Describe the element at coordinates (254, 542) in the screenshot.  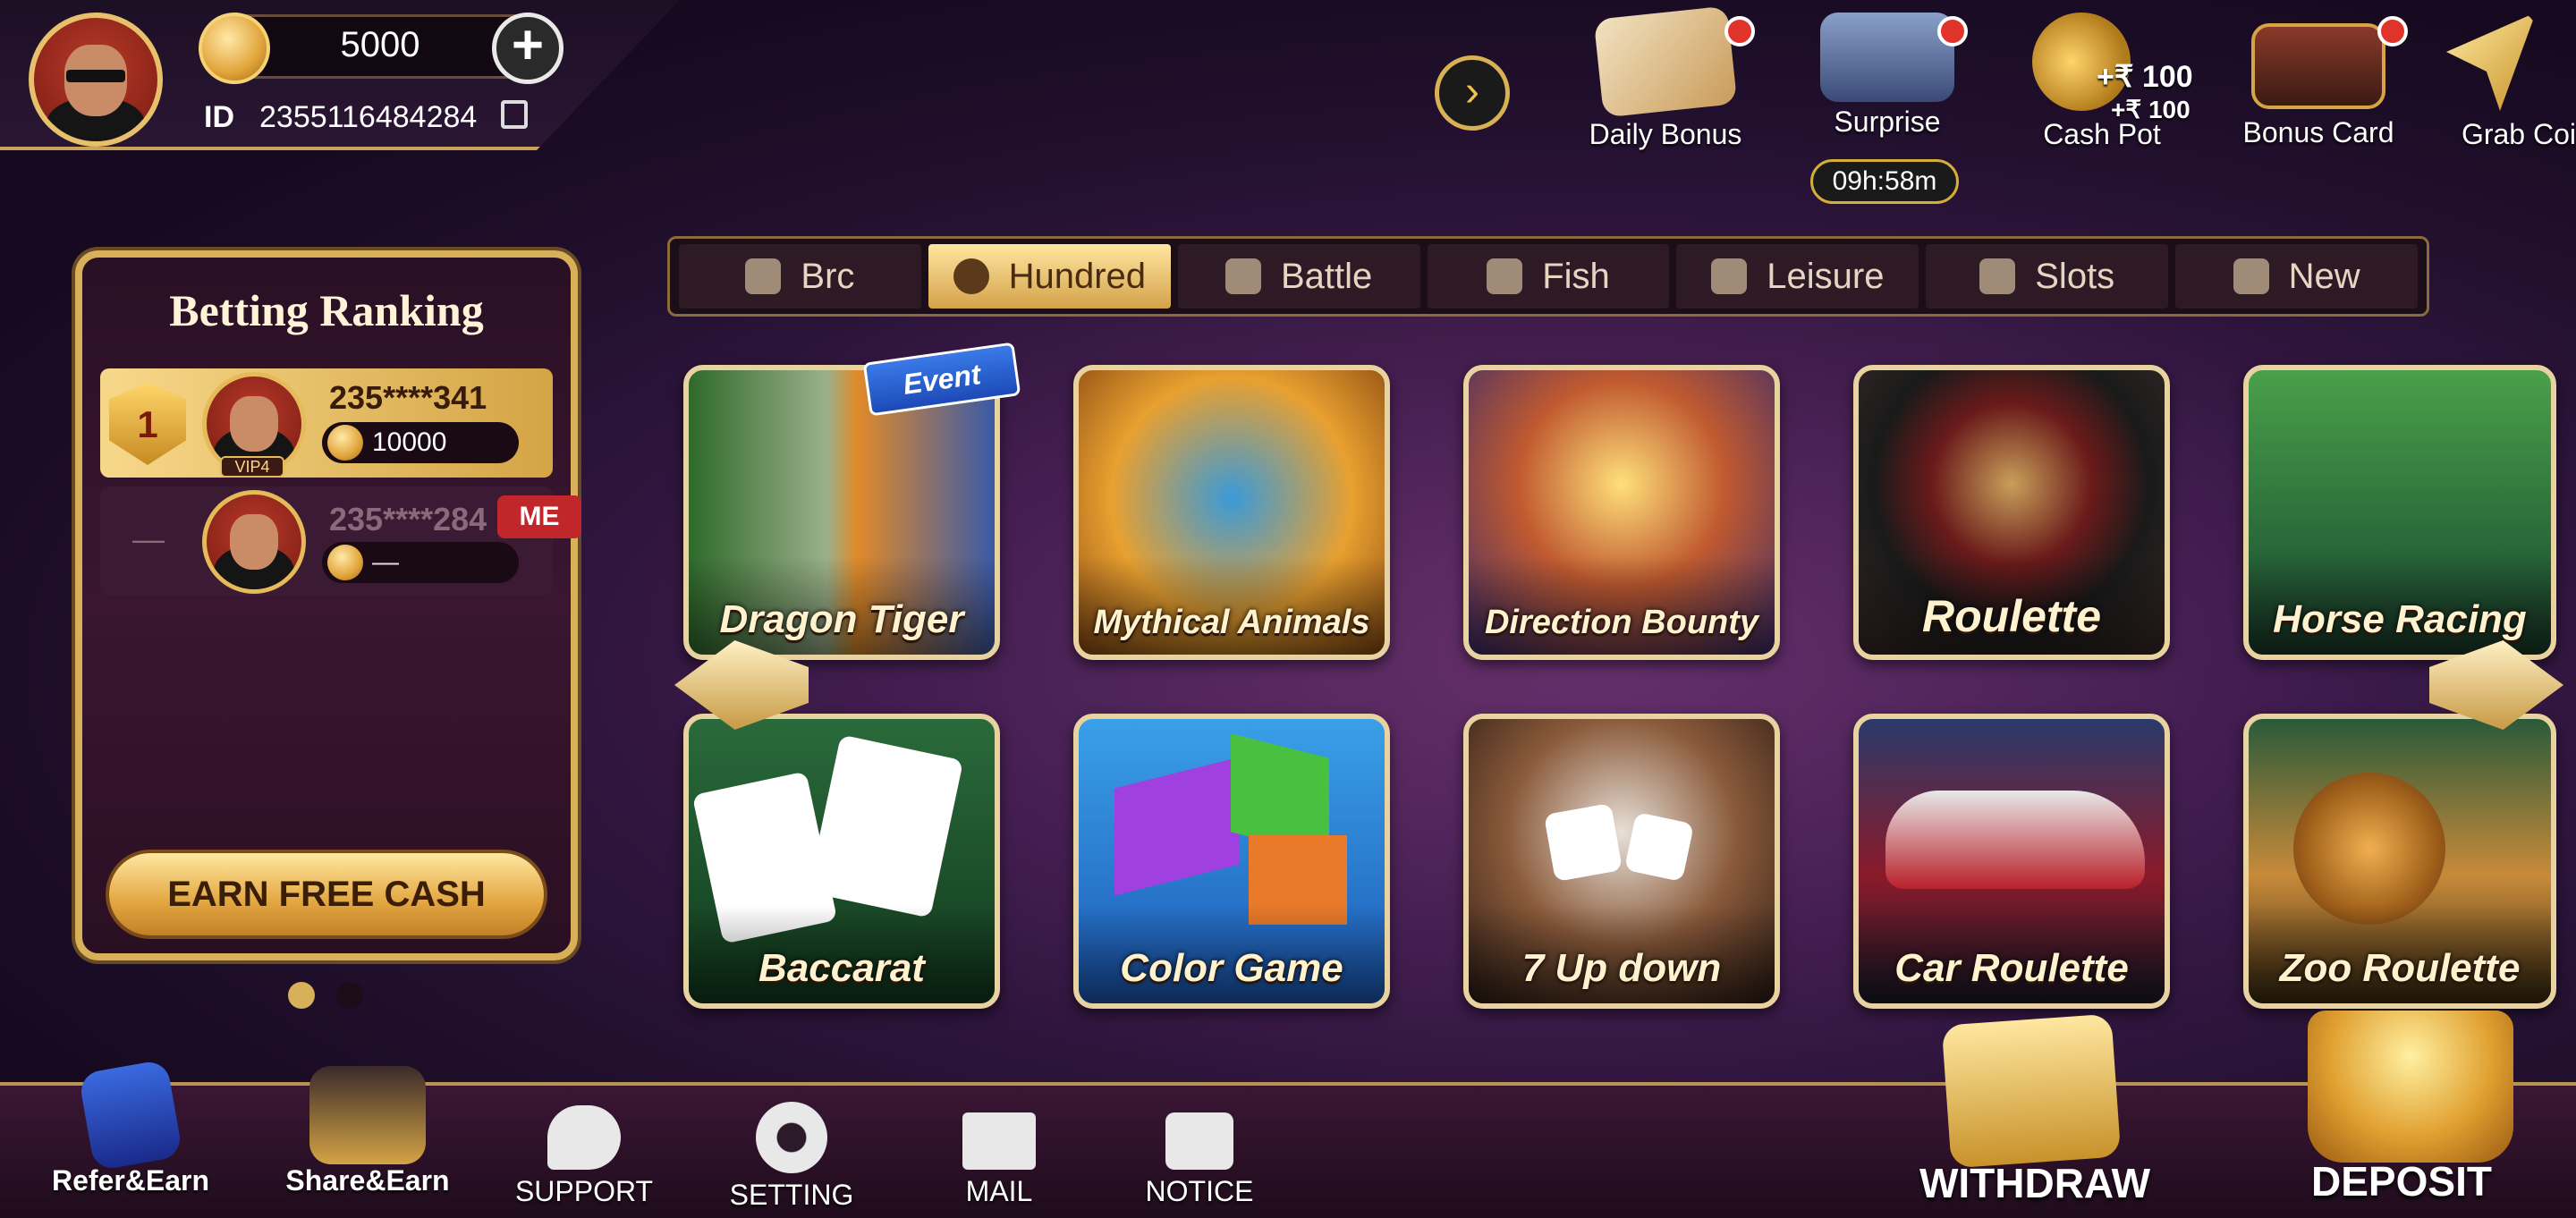
I see `avatar` at that location.